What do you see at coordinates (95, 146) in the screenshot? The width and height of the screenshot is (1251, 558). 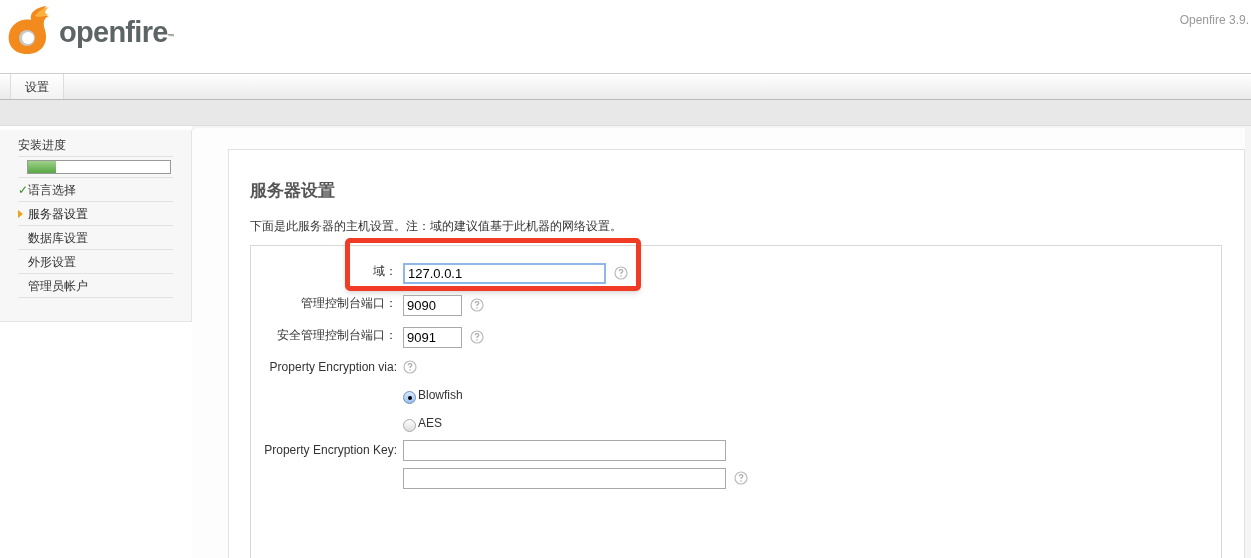 I see `sidebar-title: 安装进度` at bounding box center [95, 146].